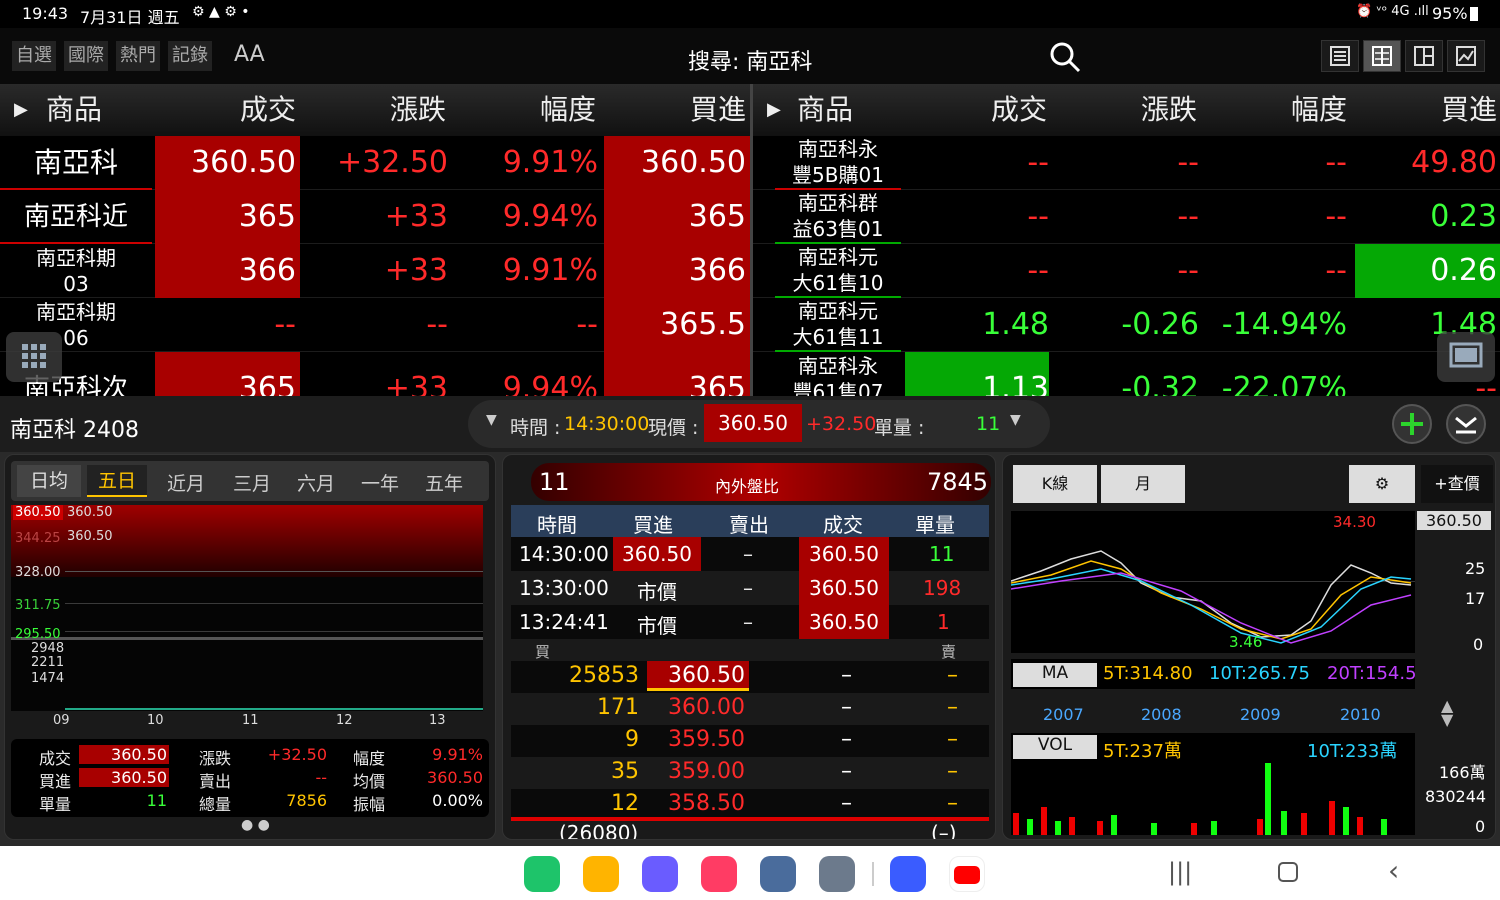 Image resolution: width=1500 pixels, height=900 pixels. Describe the element at coordinates (1454, 162) in the screenshot. I see `bid-price: 49.80` at that location.